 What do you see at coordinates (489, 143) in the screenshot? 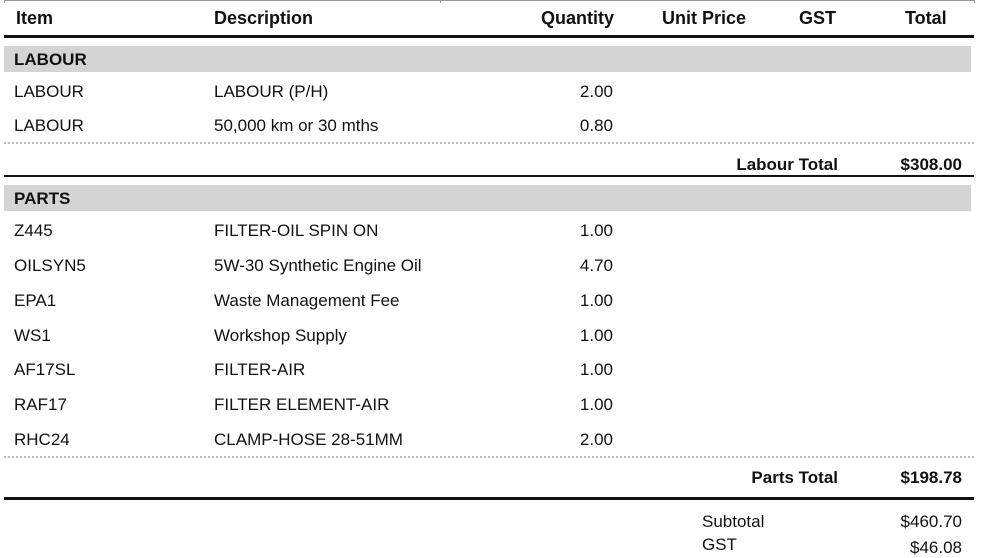
I see `labour-dotted-rule` at bounding box center [489, 143].